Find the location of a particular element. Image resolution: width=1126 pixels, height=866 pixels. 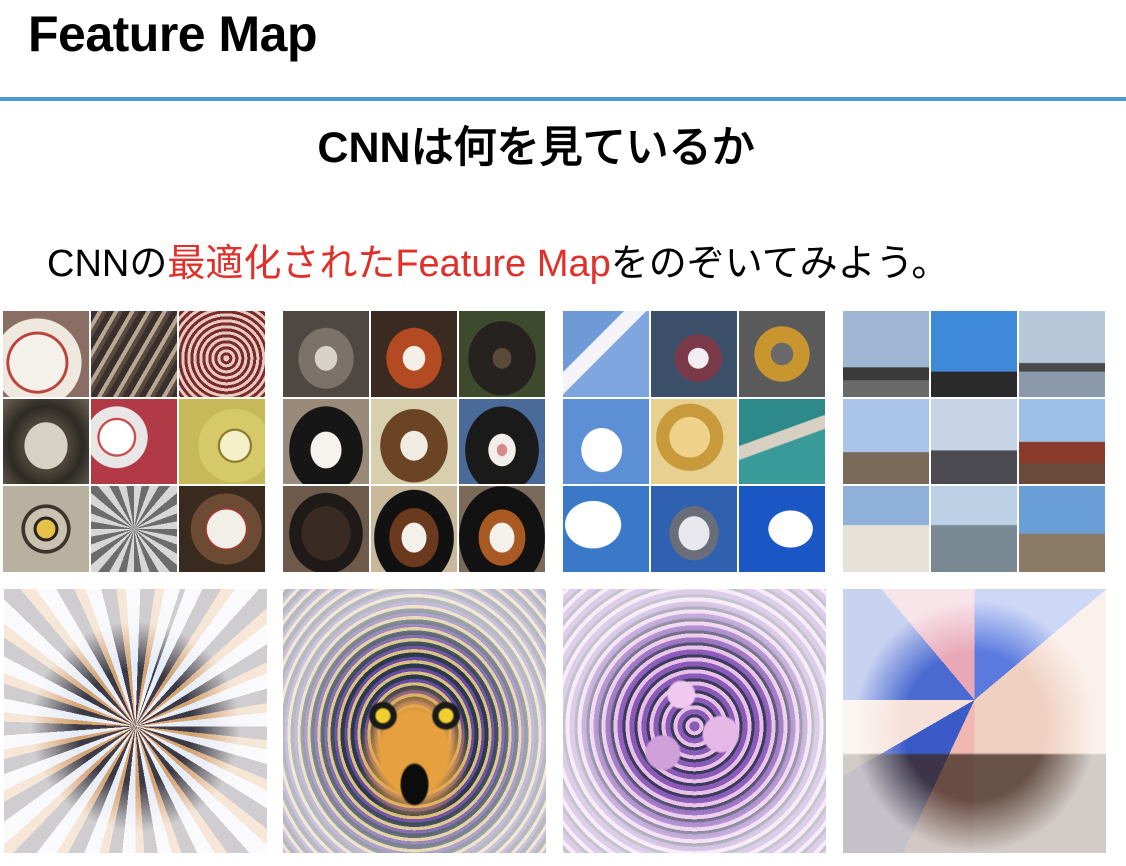

feature-visualization-baseball is located at coordinates (135, 721).